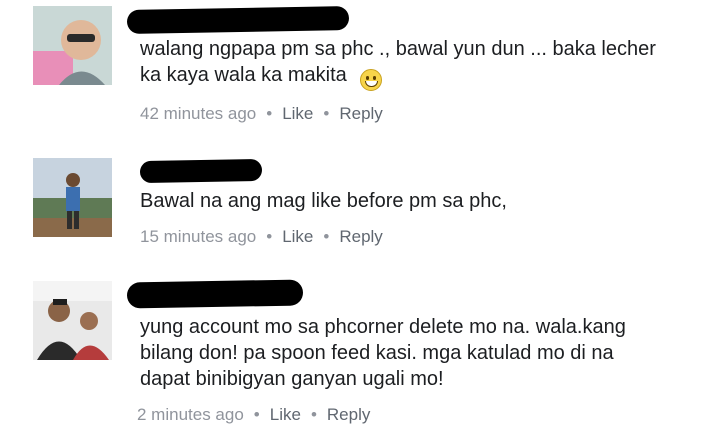  What do you see at coordinates (198, 236) in the screenshot?
I see `timestamp: 15 minutes ago` at bounding box center [198, 236].